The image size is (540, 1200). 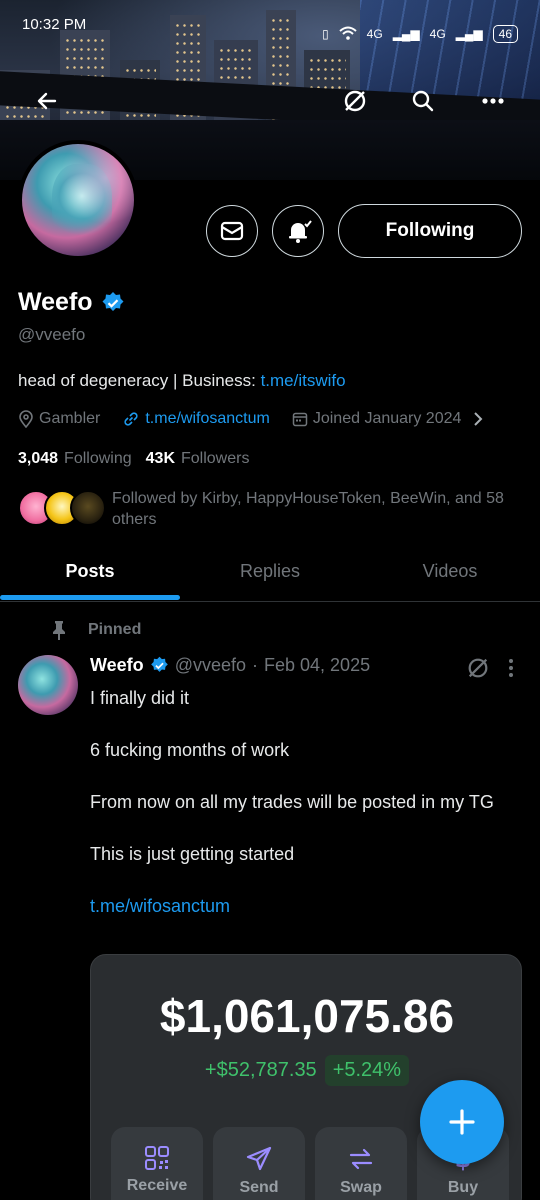 I want to click on active-tab-indicator, so click(x=90, y=597).